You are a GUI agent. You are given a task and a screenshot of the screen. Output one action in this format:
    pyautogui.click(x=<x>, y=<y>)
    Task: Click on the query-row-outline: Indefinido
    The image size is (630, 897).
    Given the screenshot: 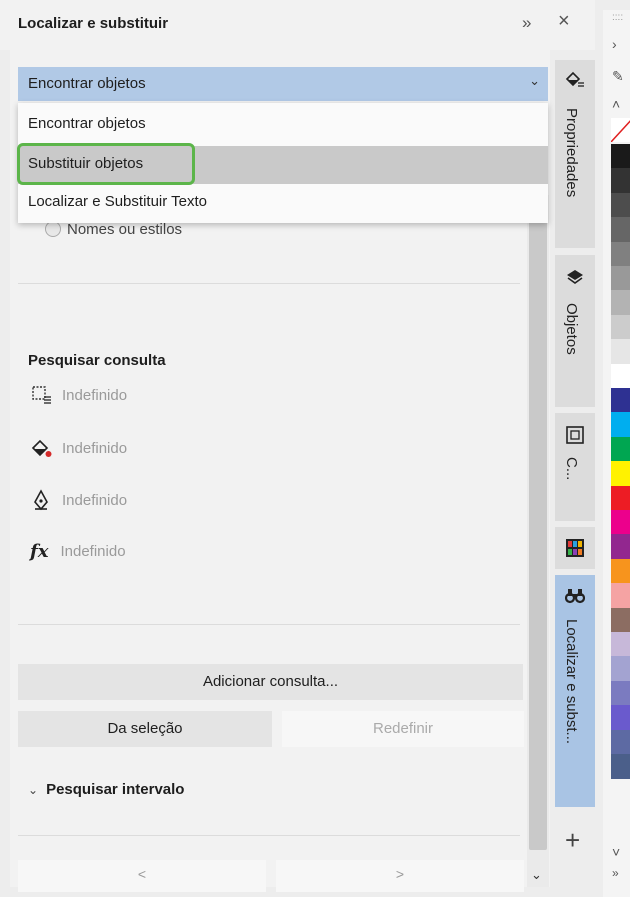 What is the action you would take?
    pyautogui.click(x=78, y=500)
    